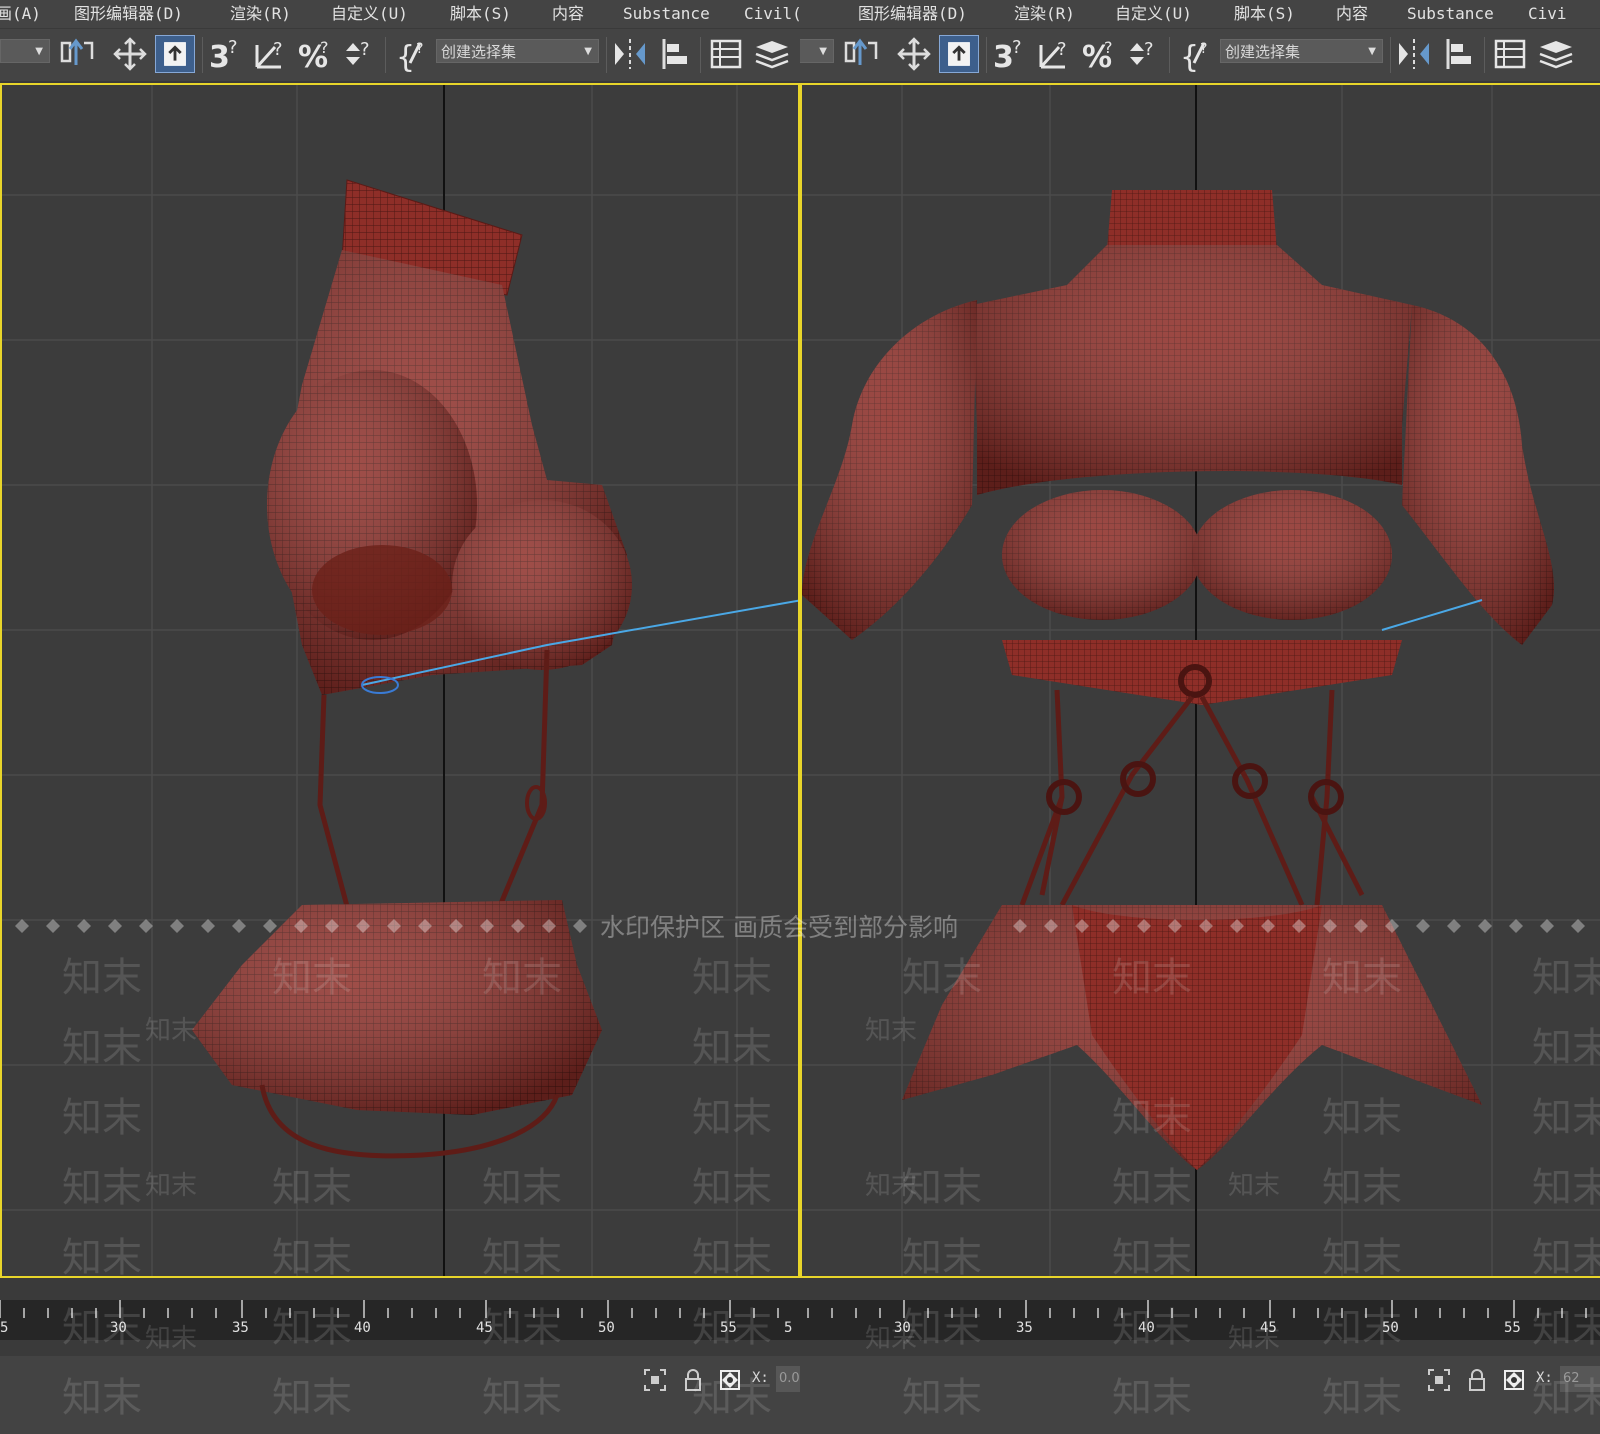 This screenshot has width=1600, height=1434. I want to click on time-ruler, so click(1200, 1320).